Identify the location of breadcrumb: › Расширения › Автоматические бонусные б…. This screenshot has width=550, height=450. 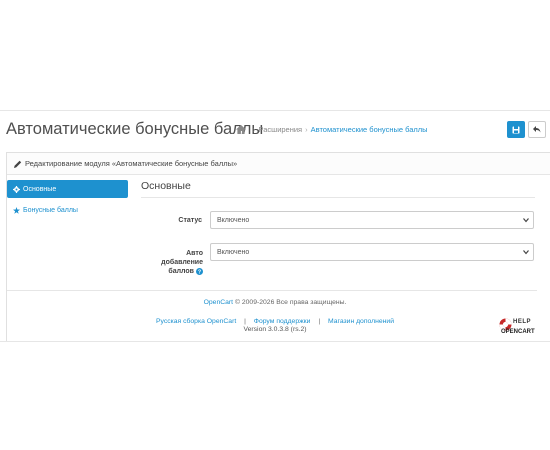
(332, 129).